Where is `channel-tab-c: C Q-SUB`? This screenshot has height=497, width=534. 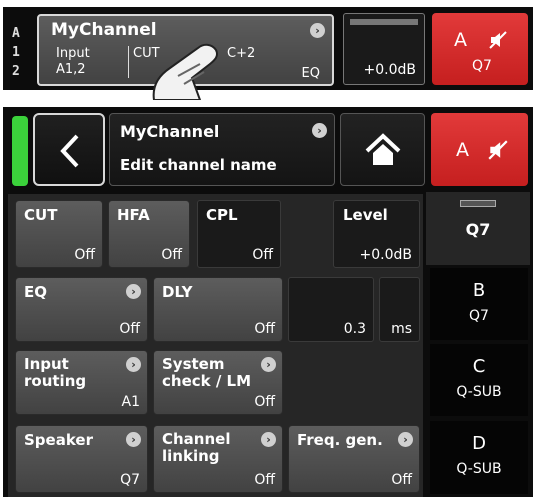
channel-tab-c: C Q-SUB is located at coordinates (479, 380).